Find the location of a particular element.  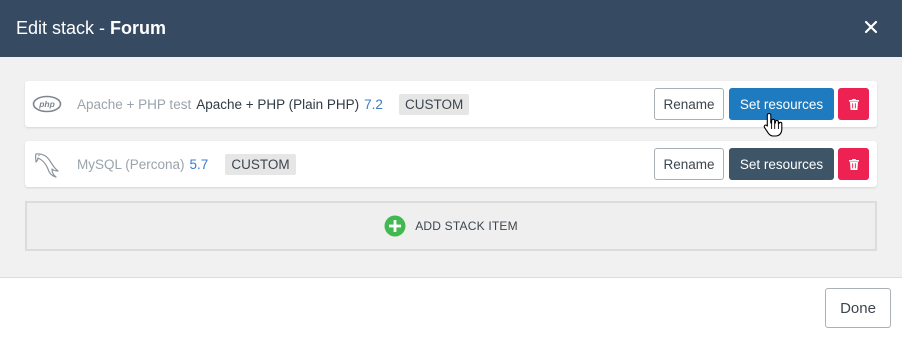

modal-title: Edit stack - Forum is located at coordinates (91, 28).